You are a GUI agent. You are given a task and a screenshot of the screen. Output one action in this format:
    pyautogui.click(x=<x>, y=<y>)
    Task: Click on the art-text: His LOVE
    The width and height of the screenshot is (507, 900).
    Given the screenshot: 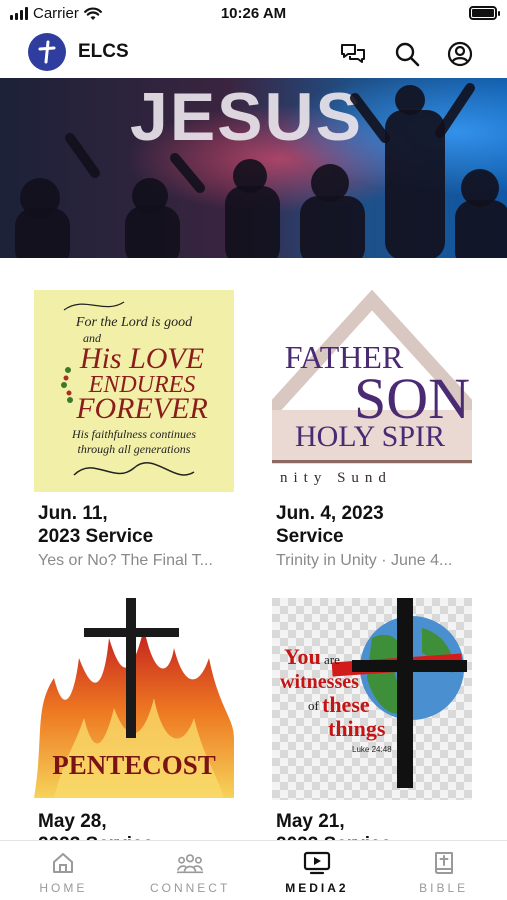 What is the action you would take?
    pyautogui.click(x=141, y=358)
    